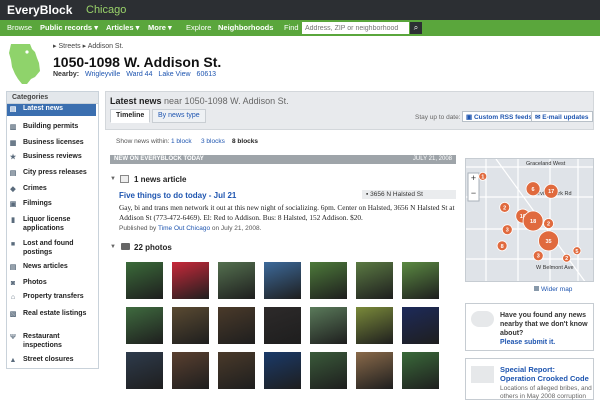  Describe the element at coordinates (538, 257) in the screenshot. I see `map-marker-count: 3` at that location.